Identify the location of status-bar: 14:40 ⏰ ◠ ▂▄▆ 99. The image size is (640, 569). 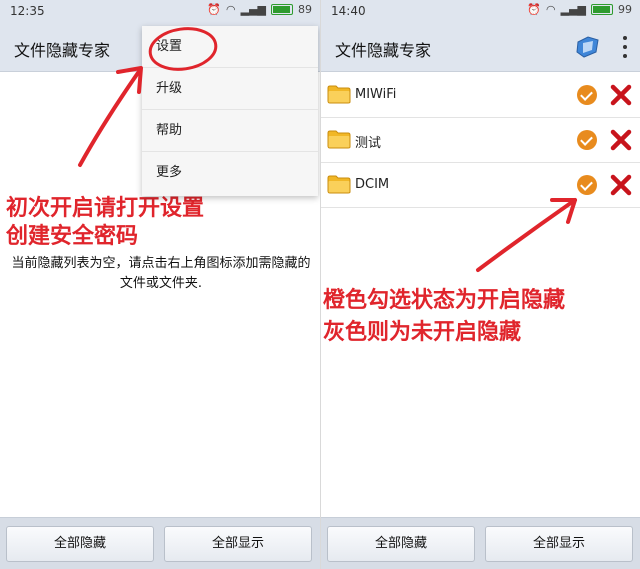
(480, 11).